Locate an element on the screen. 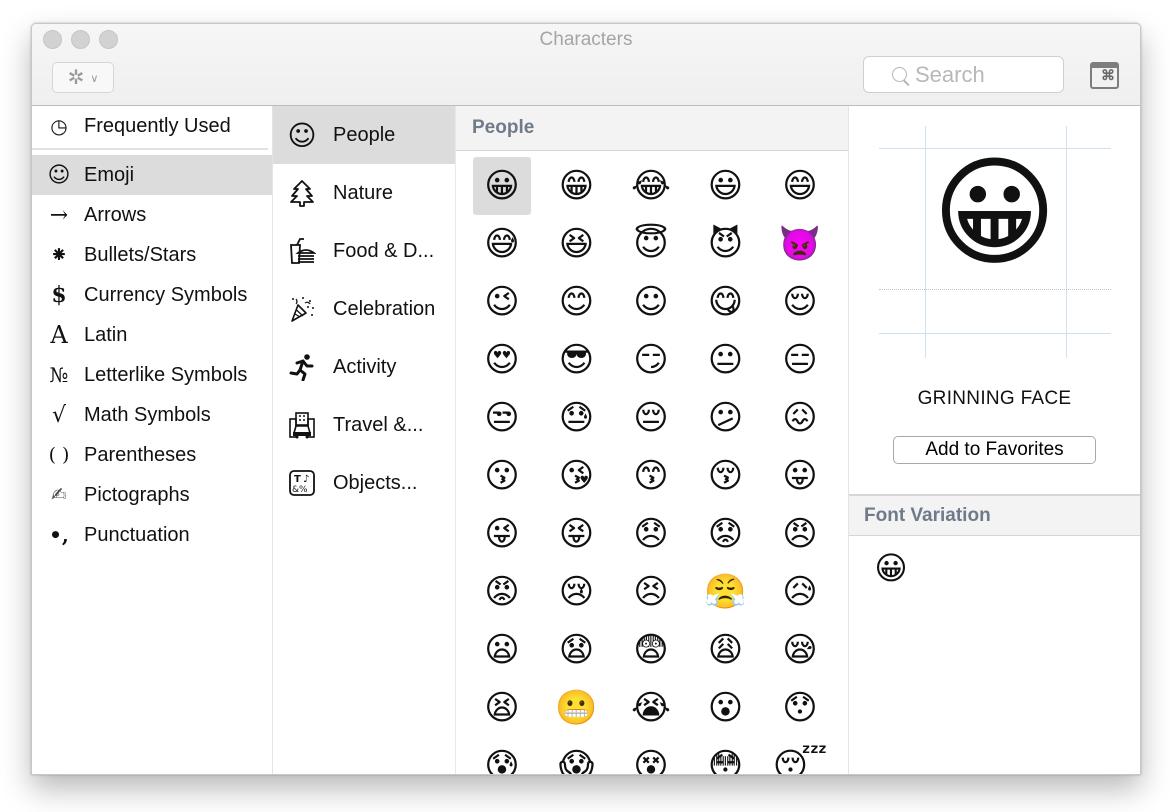 The width and height of the screenshot is (1170, 812). asterisk-icon: ⁕ is located at coordinates (59, 255).